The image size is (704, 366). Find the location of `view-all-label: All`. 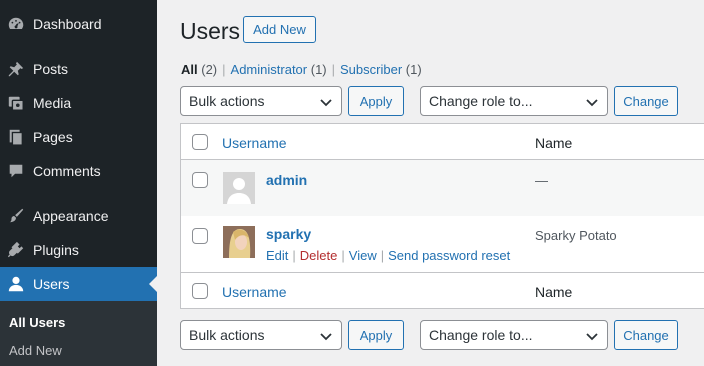

view-all-label: All is located at coordinates (189, 69).